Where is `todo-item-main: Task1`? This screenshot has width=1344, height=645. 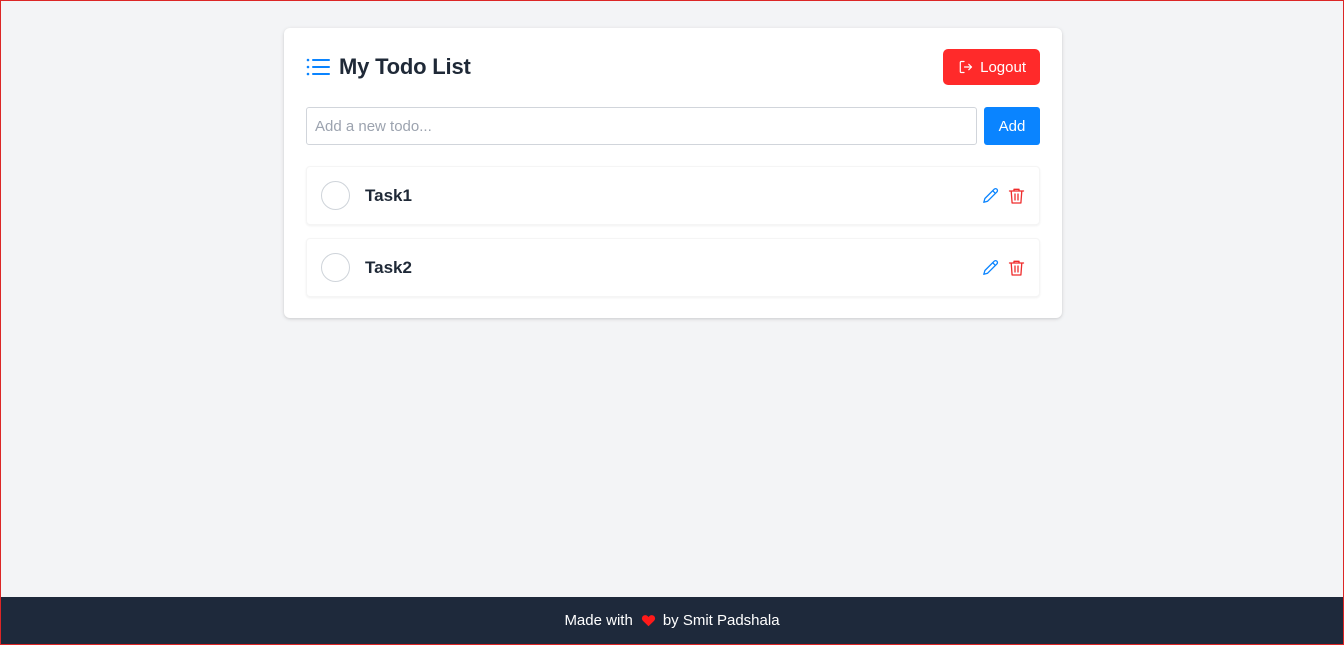 todo-item-main: Task1 is located at coordinates (366, 195).